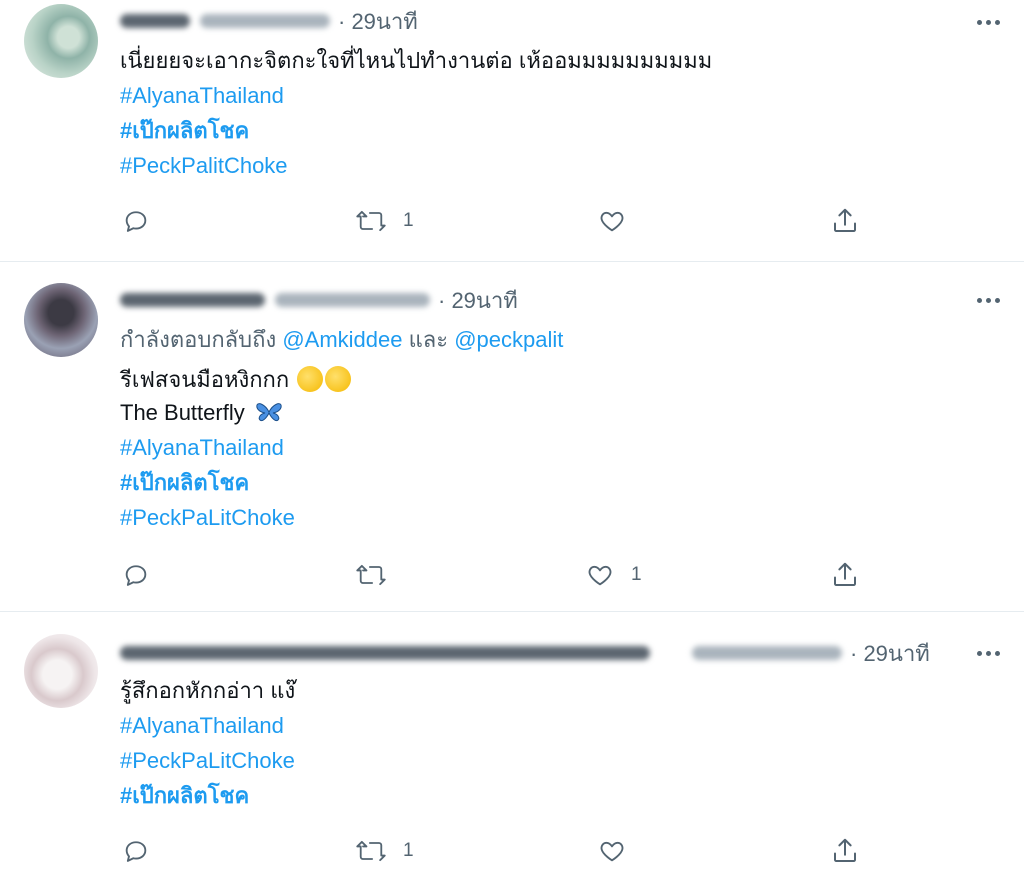  Describe the element at coordinates (269, 412) in the screenshot. I see `butterfly-emoji` at that location.